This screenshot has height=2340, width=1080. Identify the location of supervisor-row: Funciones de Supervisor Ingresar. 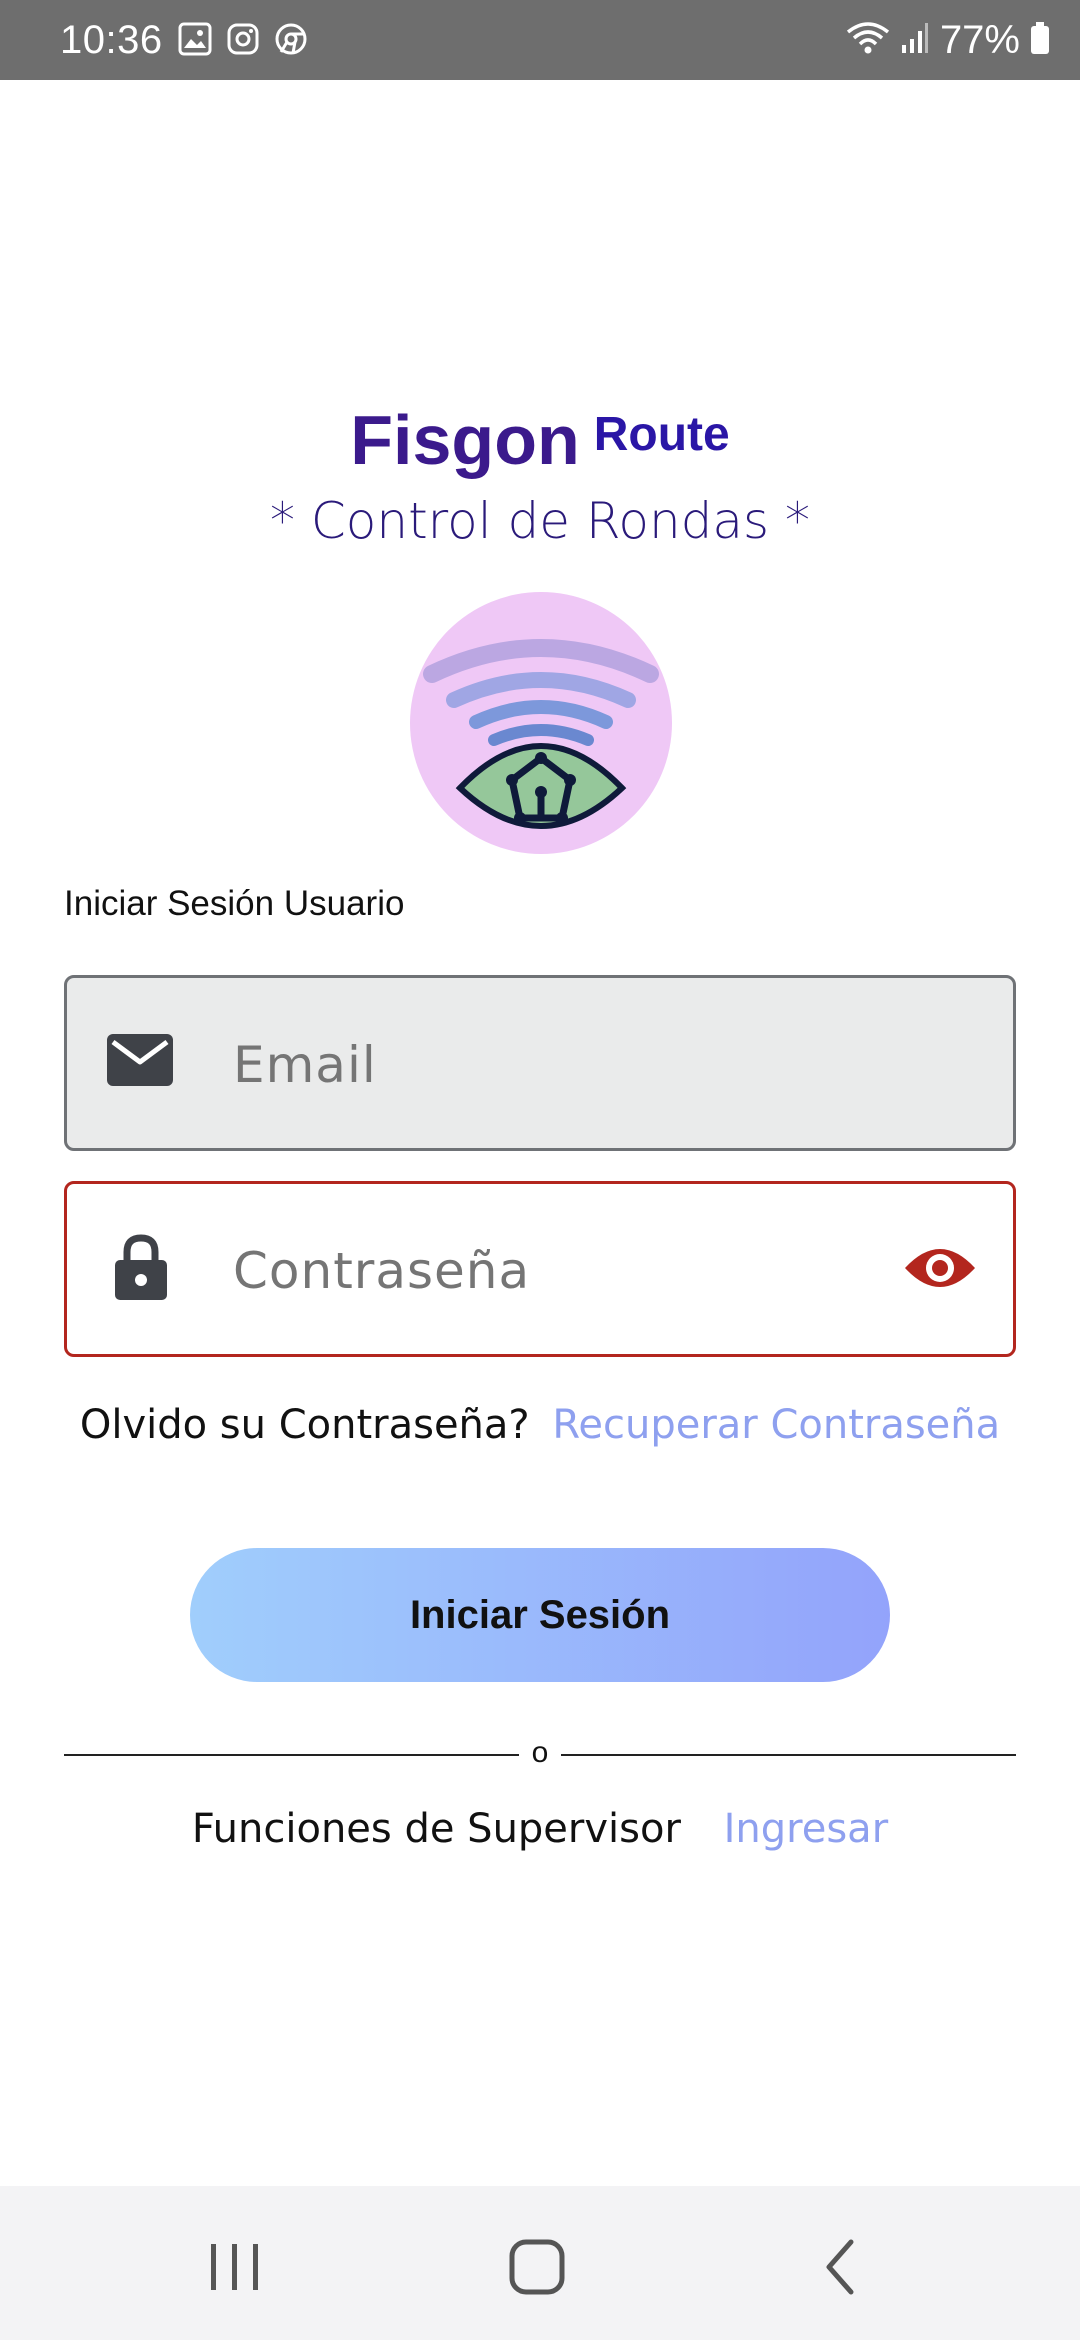
(540, 1829).